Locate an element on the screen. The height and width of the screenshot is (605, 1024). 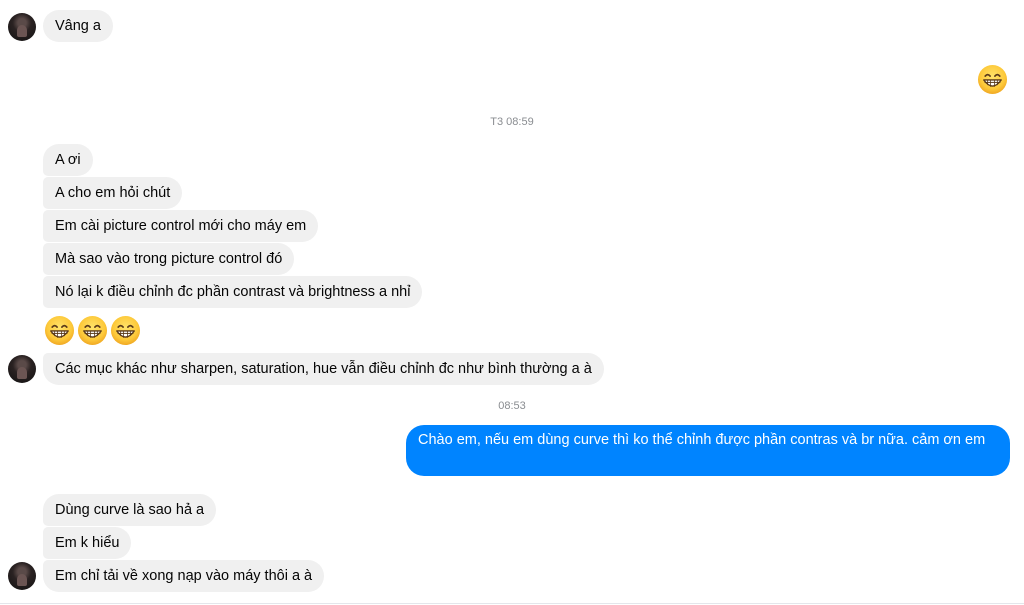
message-timestamp: T3 08:59 is located at coordinates (512, 122).